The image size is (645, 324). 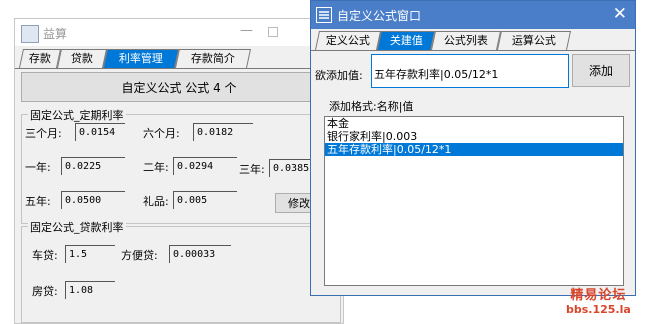 What do you see at coordinates (601, 70) in the screenshot?
I see `add-button: 添加` at bounding box center [601, 70].